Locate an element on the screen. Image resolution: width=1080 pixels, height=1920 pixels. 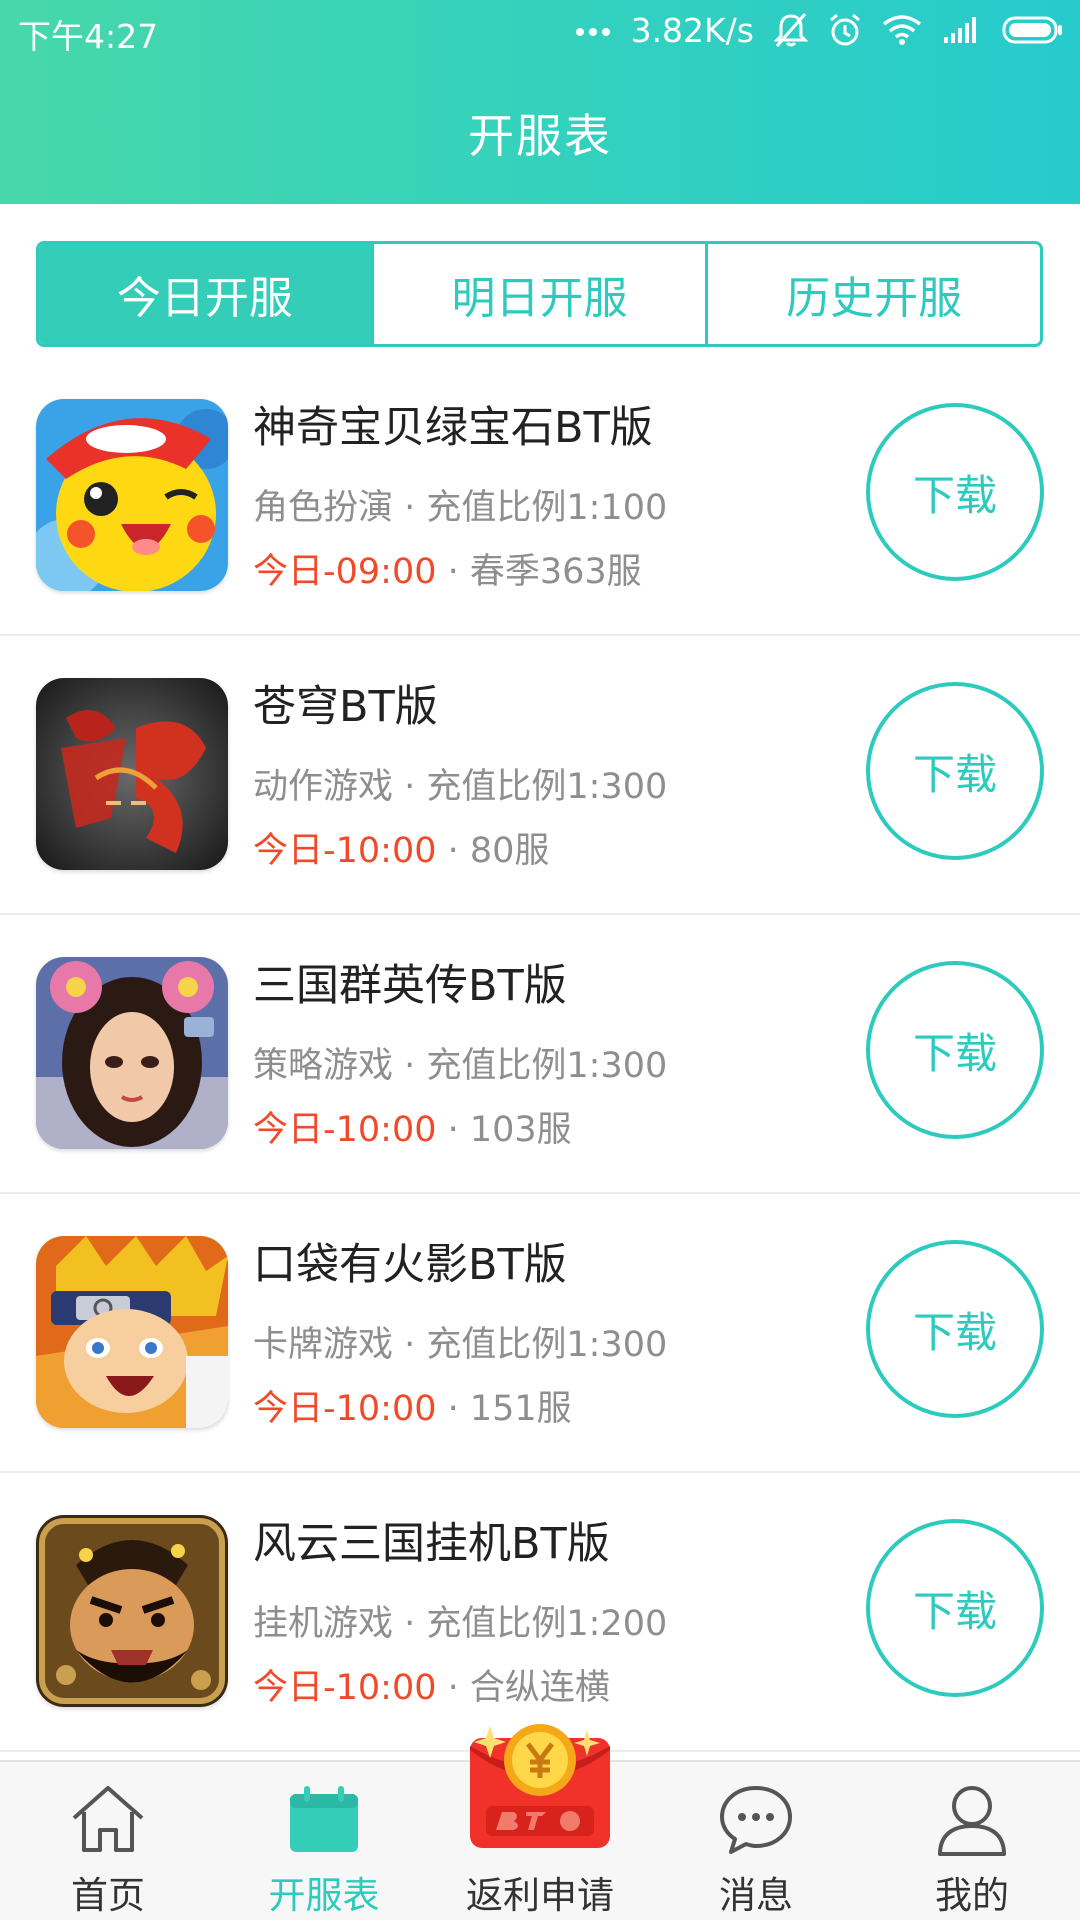
game-open-time: 今日-10:00 · 80服 is located at coordinates (401, 847).